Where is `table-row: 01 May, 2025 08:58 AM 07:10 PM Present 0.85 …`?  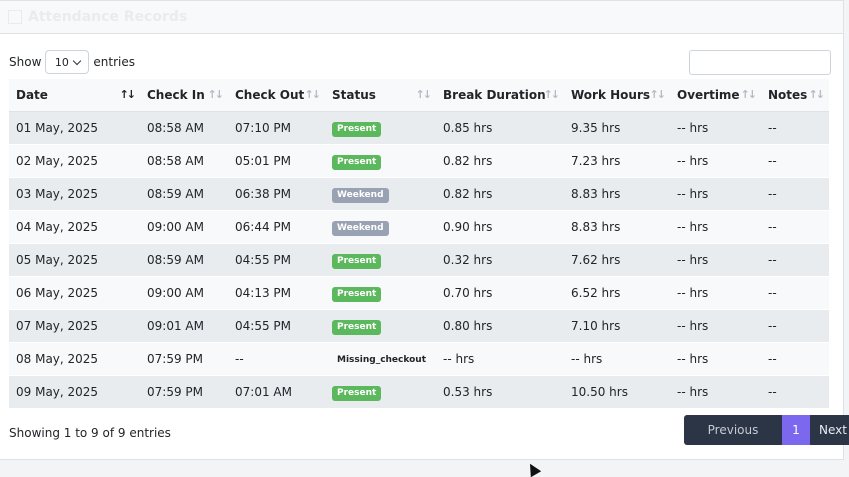
table-row: 01 May, 2025 08:58 AM 07:10 PM Present 0.85 … is located at coordinates (419, 128).